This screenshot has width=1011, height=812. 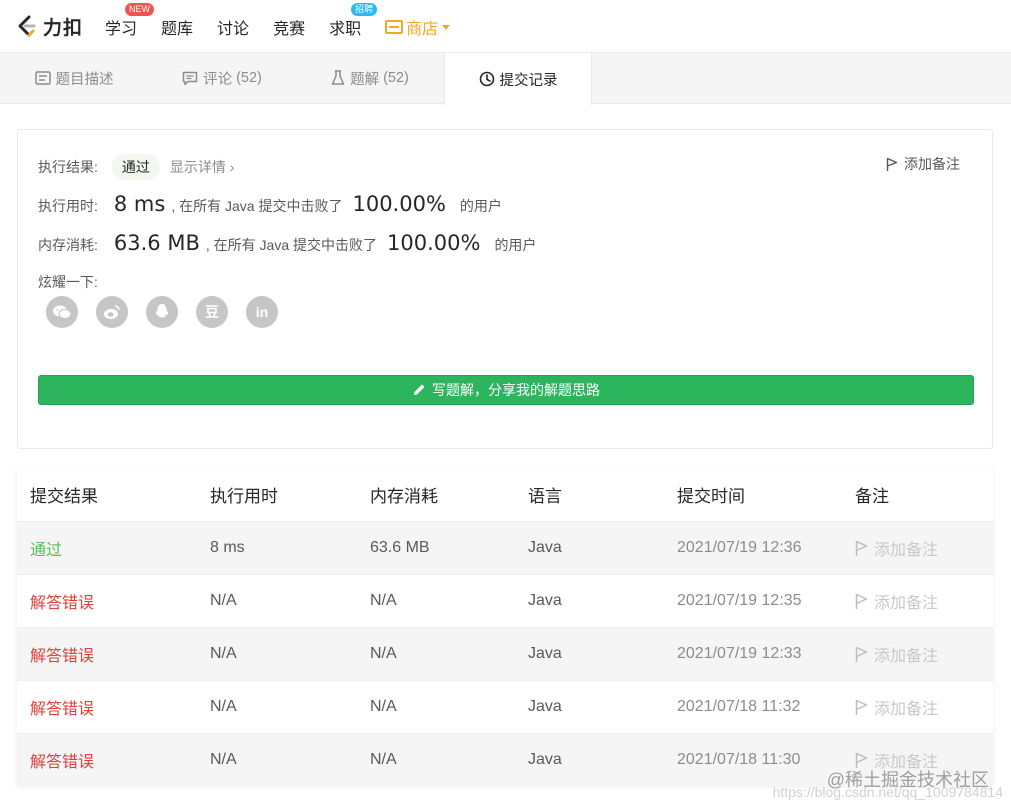 What do you see at coordinates (434, 243) in the screenshot?
I see `memory-percentile: 100.00%` at bounding box center [434, 243].